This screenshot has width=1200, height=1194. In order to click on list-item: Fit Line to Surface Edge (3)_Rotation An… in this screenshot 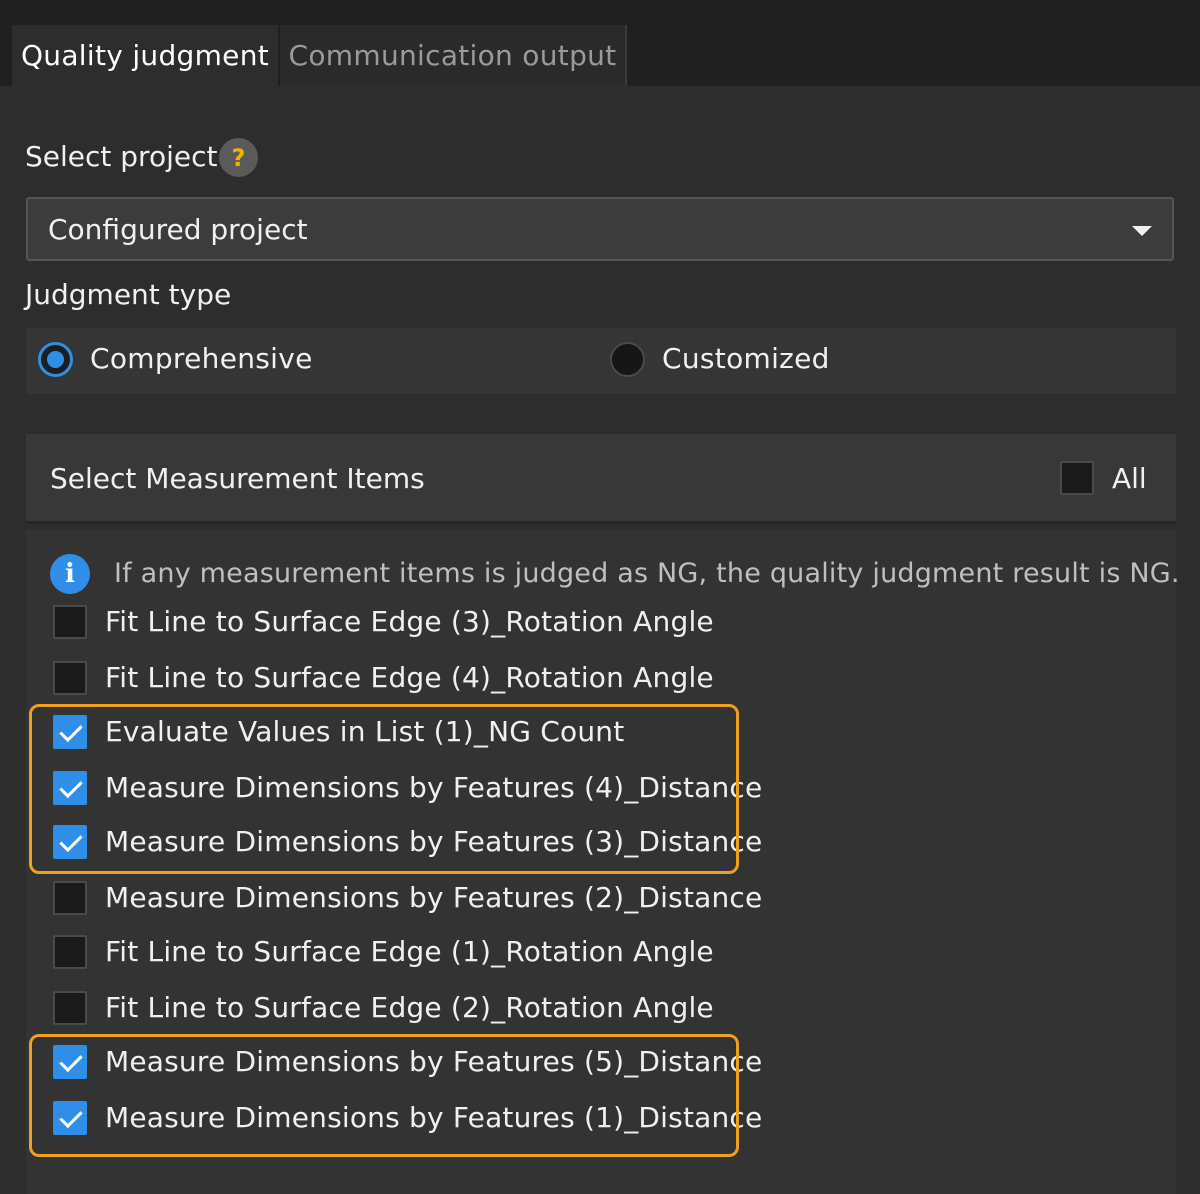, I will do `click(601, 624)`.